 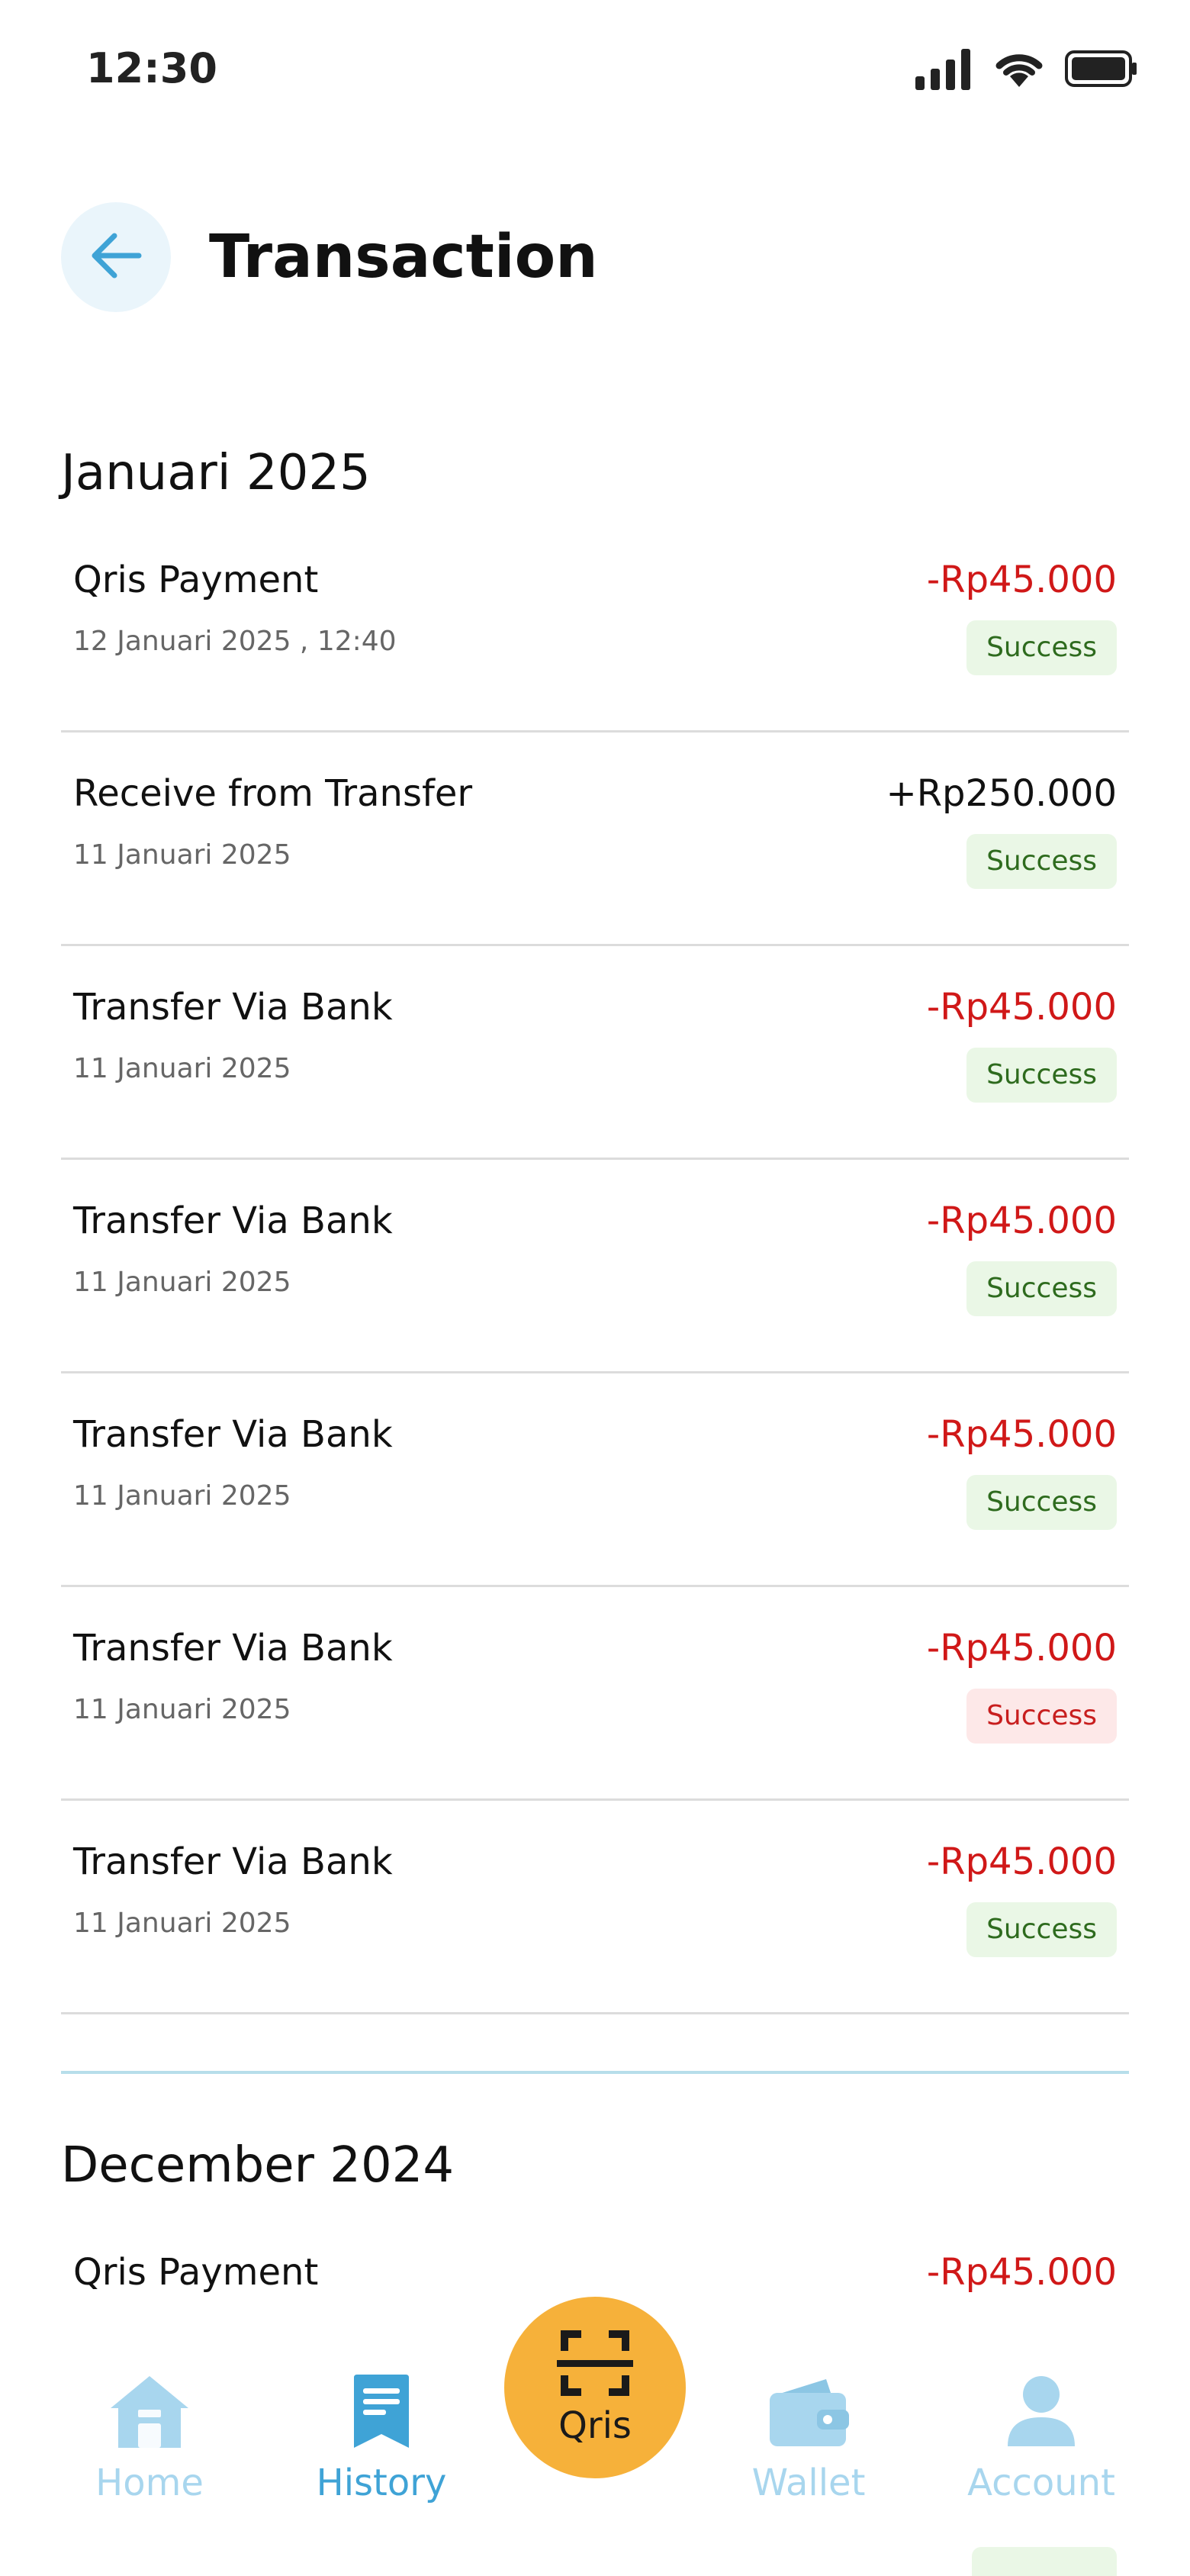 I want to click on nav-home-label: Home, so click(x=149, y=2483).